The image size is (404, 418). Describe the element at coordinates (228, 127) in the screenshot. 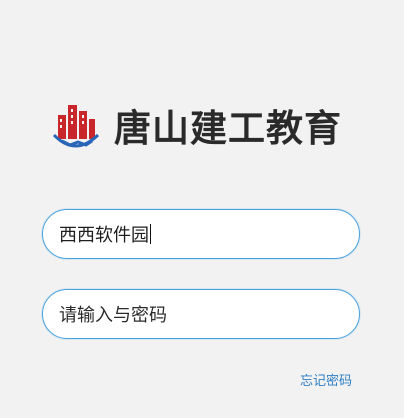

I see `brand-name: 唐山建工教育` at that location.